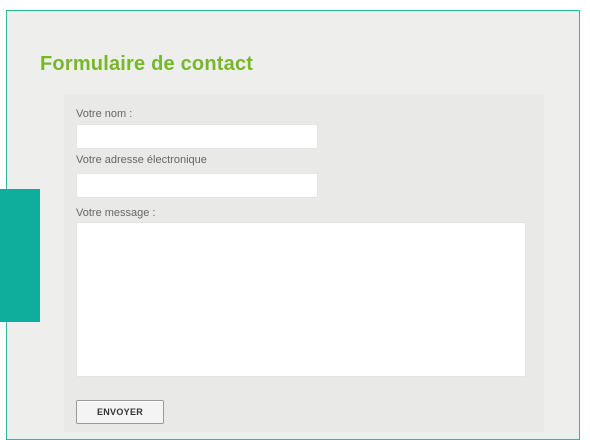  What do you see at coordinates (141, 160) in the screenshot?
I see `email-label: Votre adresse électronique` at bounding box center [141, 160].